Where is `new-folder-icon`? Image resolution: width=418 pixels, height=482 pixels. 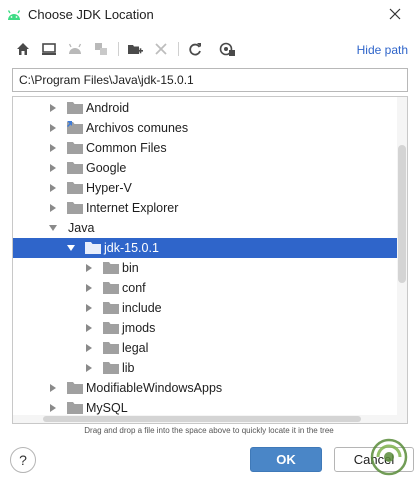 new-folder-icon is located at coordinates (135, 49).